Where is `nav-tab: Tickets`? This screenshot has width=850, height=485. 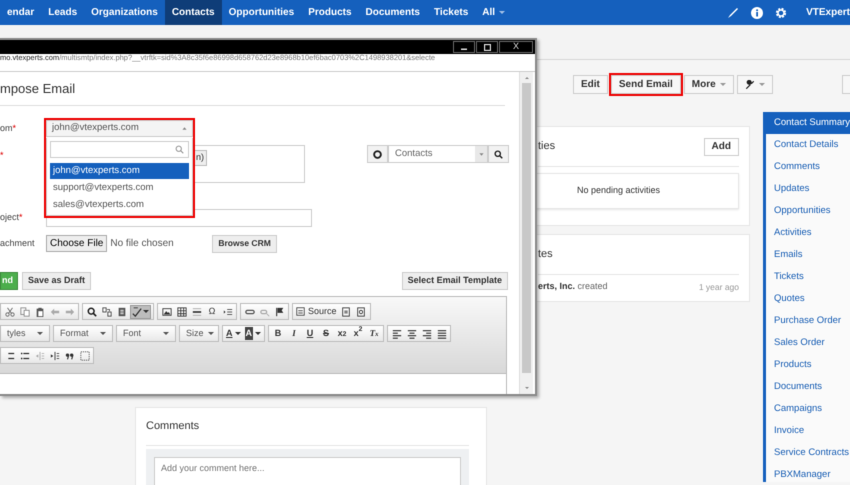
nav-tab: Tickets is located at coordinates (451, 12).